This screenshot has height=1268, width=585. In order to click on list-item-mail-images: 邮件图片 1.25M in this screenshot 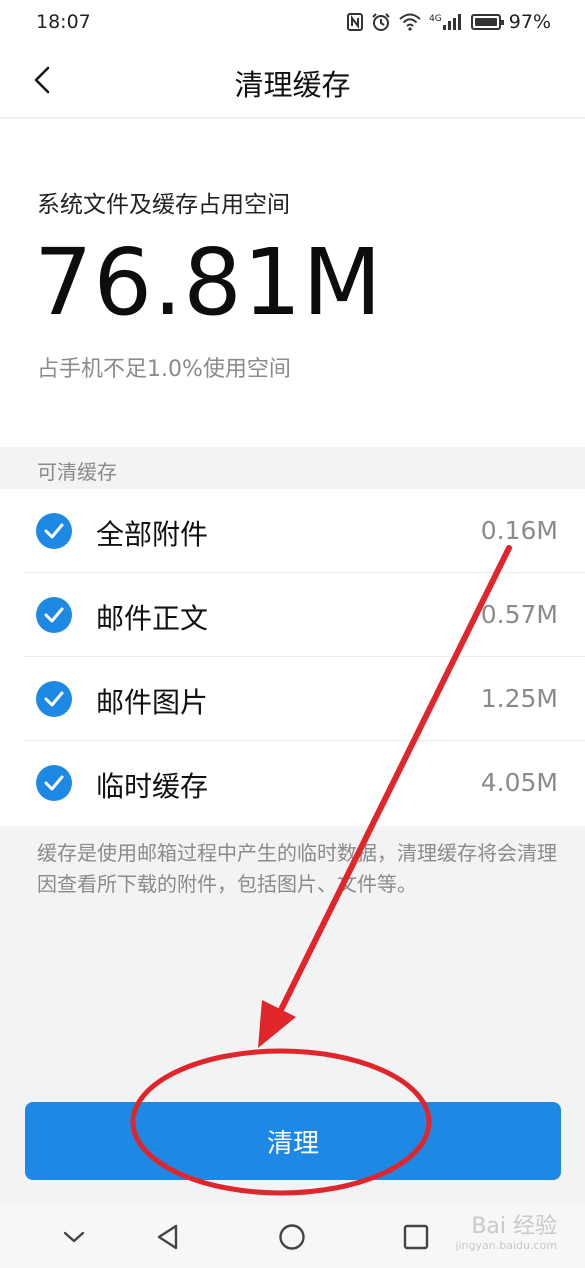, I will do `click(292, 699)`.